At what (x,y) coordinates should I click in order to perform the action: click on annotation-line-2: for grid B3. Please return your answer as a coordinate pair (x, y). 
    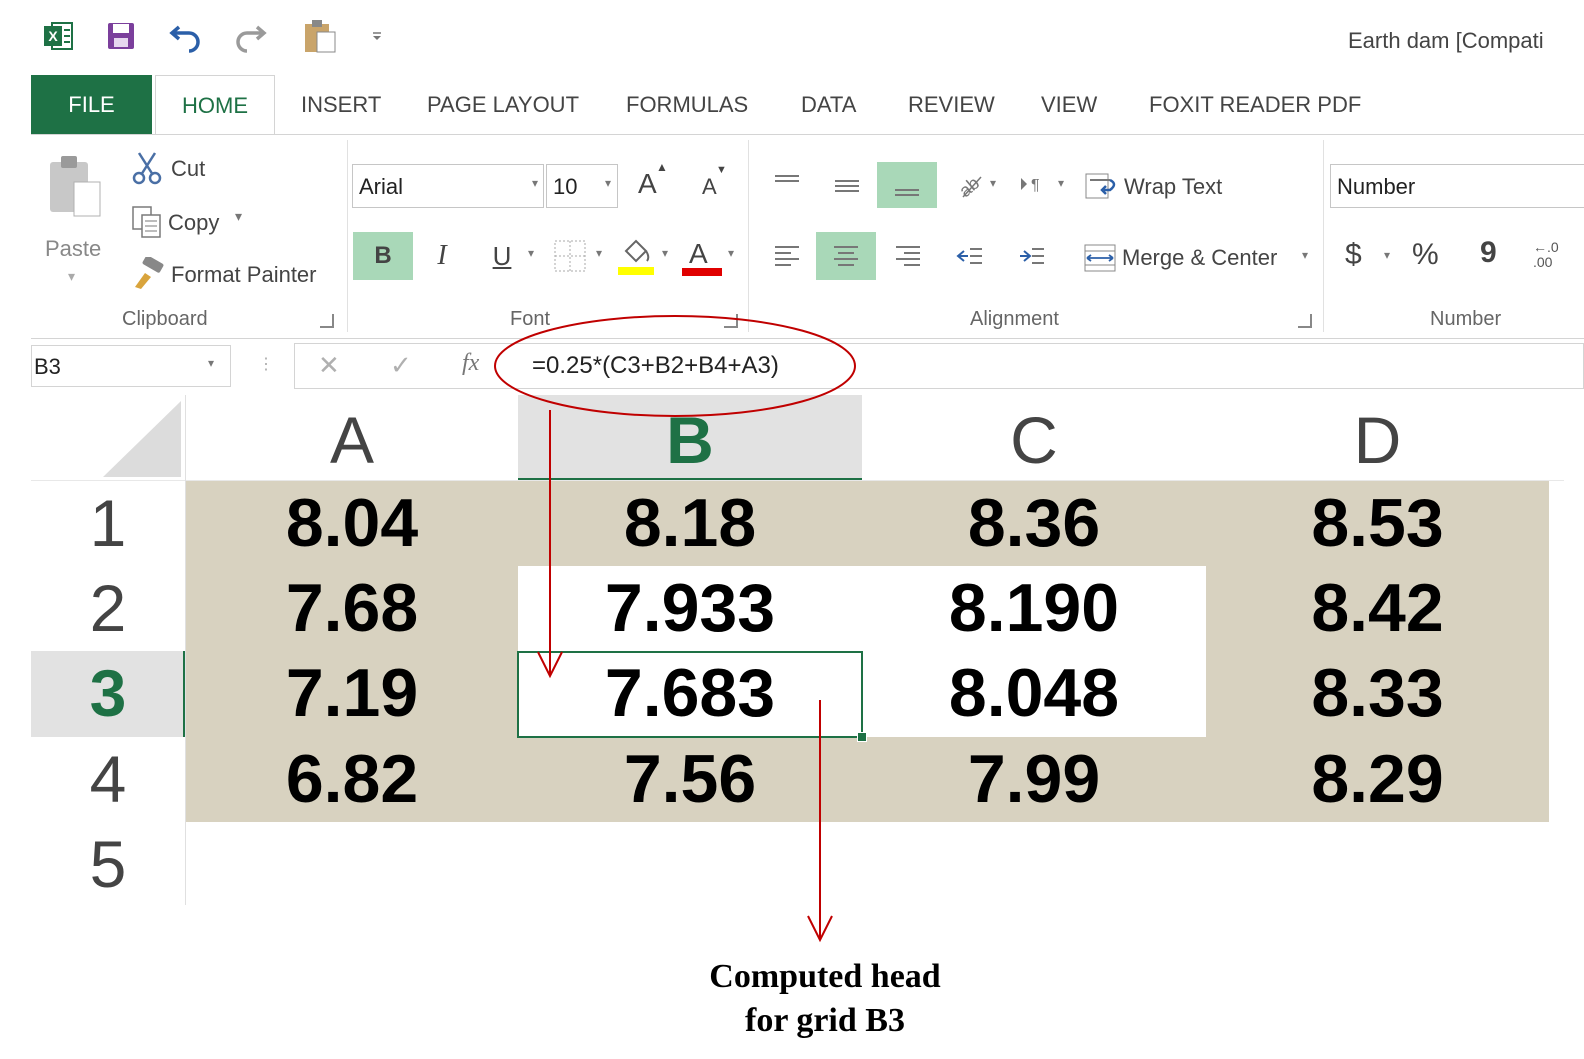
    Looking at the image, I should click on (825, 1020).